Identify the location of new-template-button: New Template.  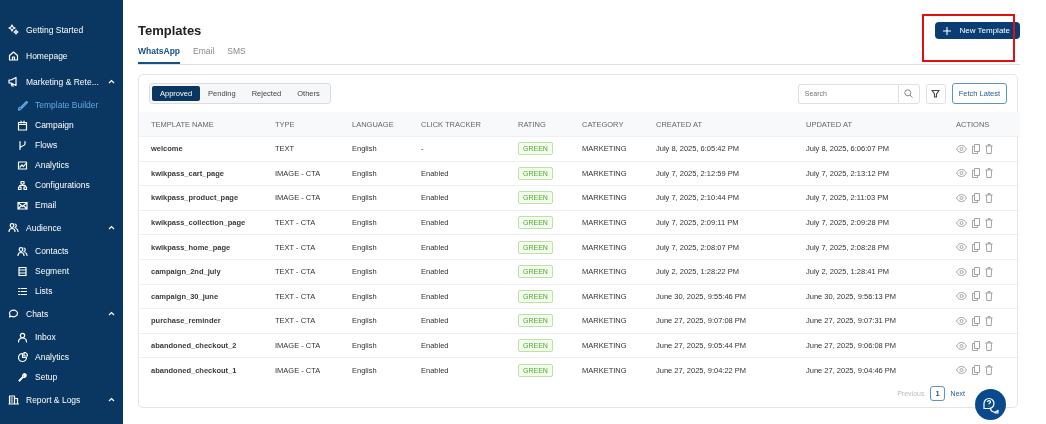
(977, 30).